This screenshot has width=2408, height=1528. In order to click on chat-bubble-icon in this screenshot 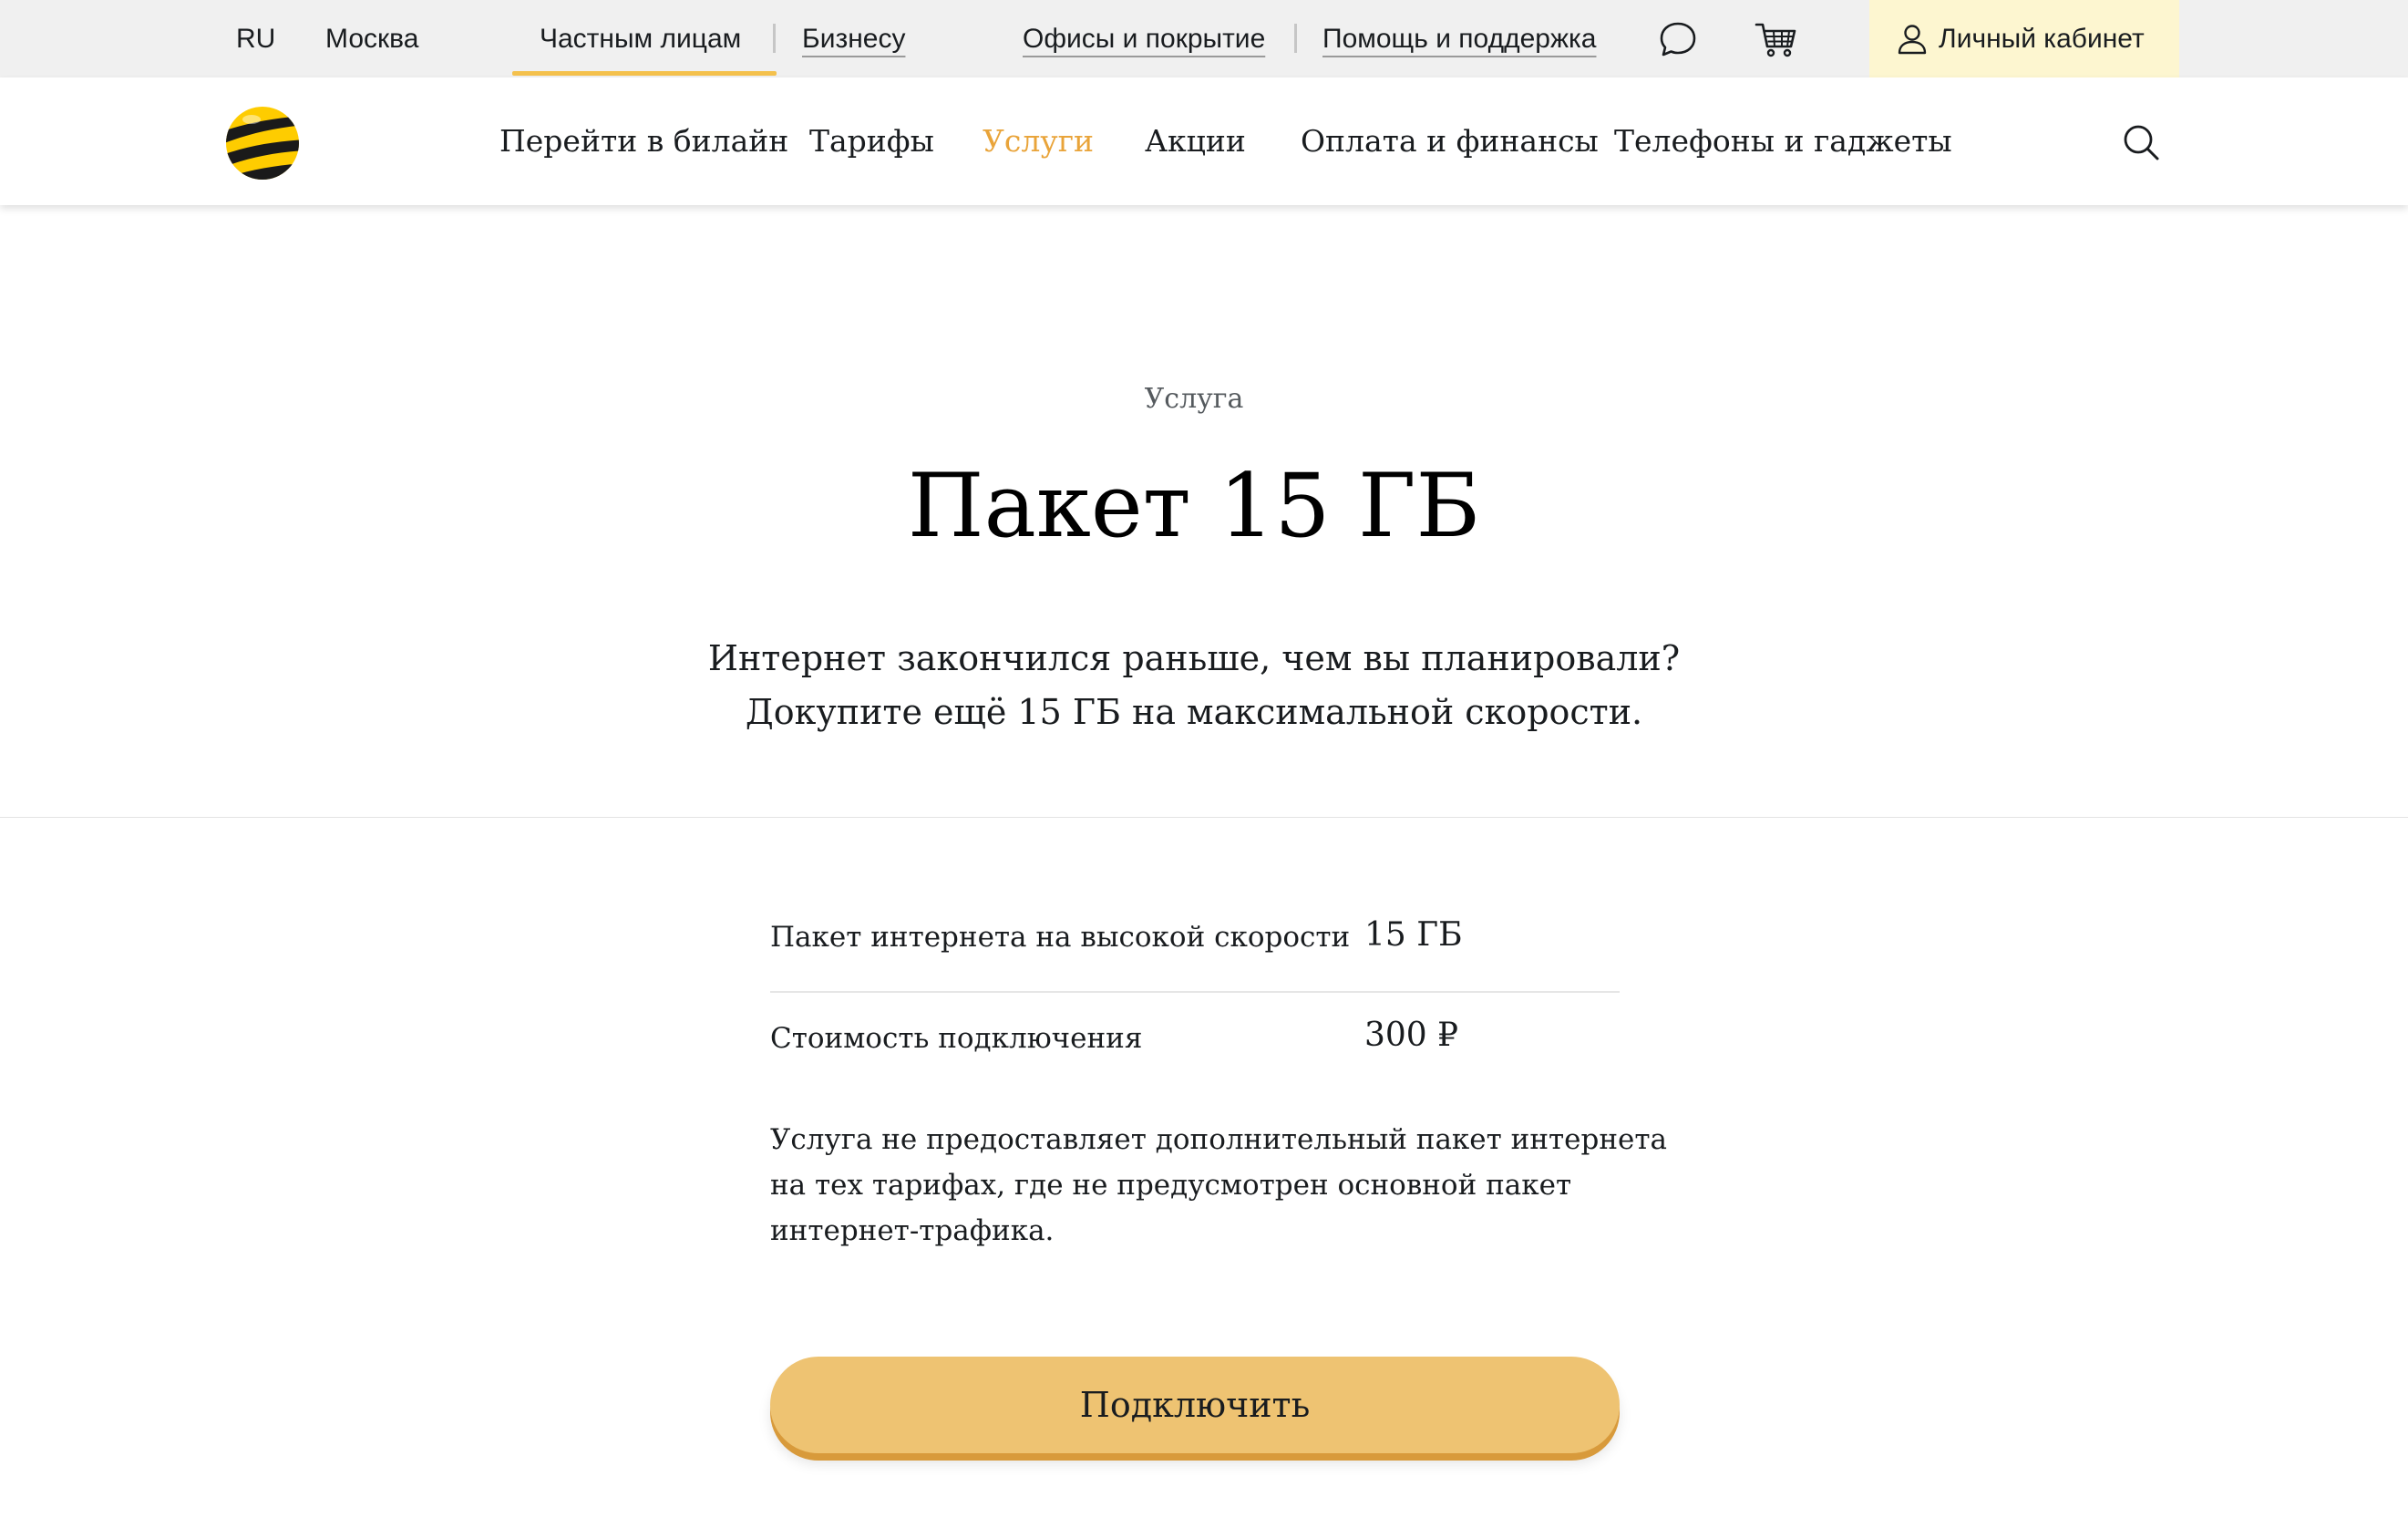, I will do `click(1678, 39)`.